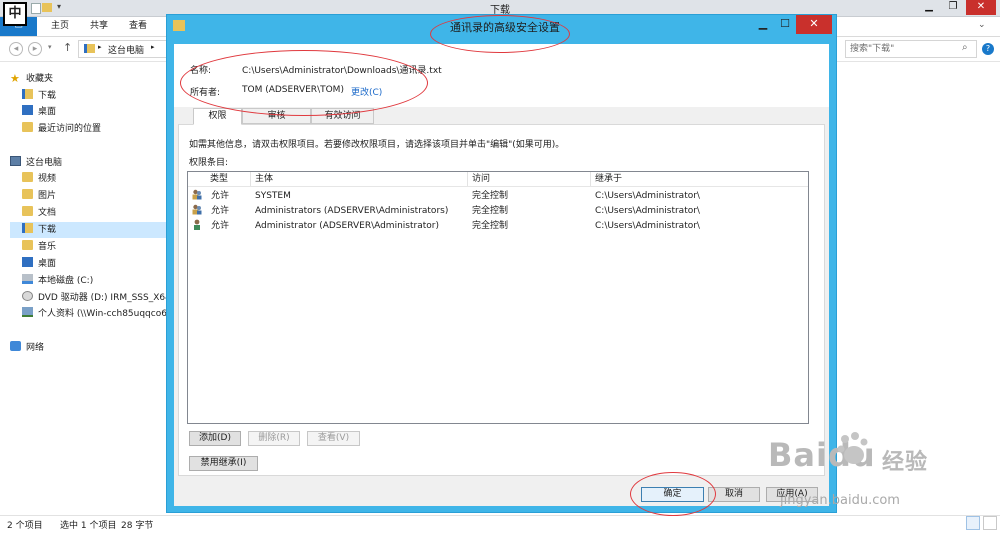  I want to click on status-size: 28 字节, so click(137, 526).